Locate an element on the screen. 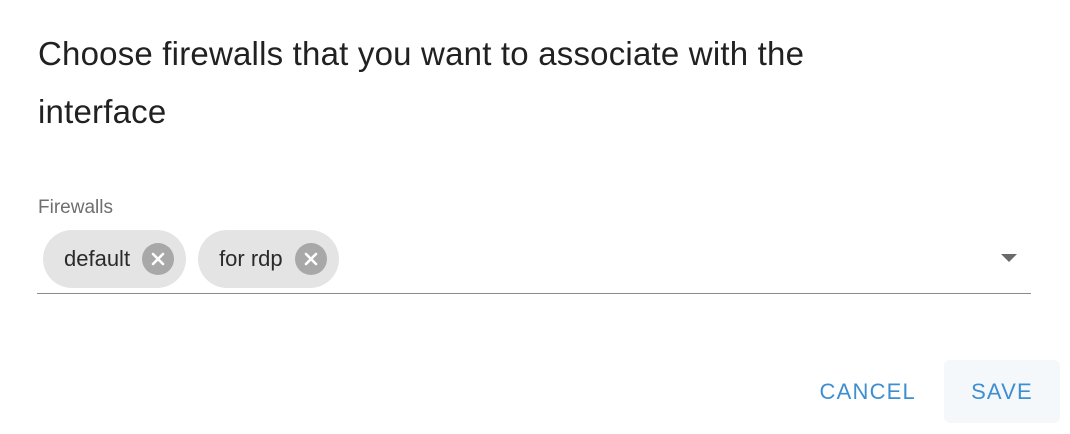 Image resolution: width=1070 pixels, height=434 pixels. save-button: SAVE is located at coordinates (1002, 391).